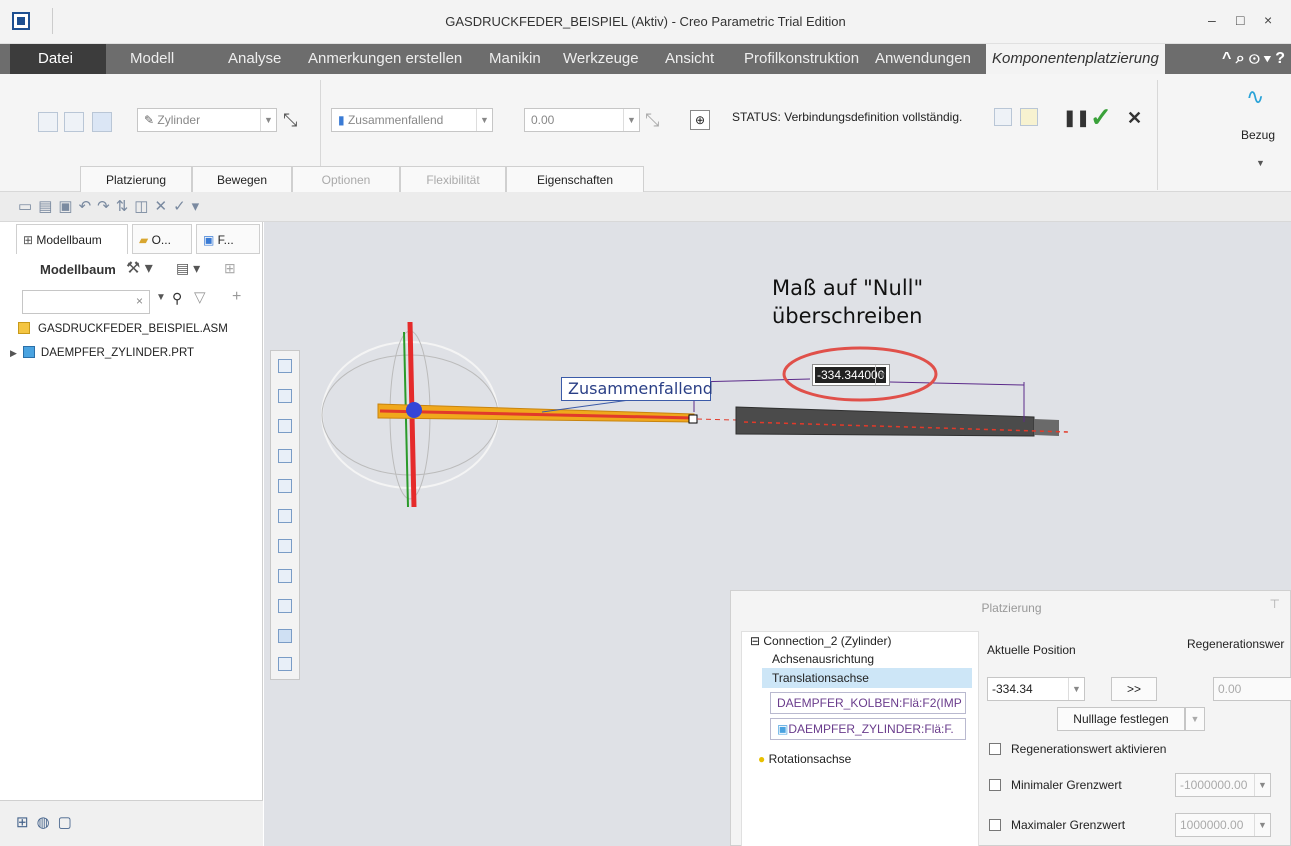  What do you see at coordinates (851, 375) in the screenshot?
I see `dimension-input: -334.344000 ▼` at bounding box center [851, 375].